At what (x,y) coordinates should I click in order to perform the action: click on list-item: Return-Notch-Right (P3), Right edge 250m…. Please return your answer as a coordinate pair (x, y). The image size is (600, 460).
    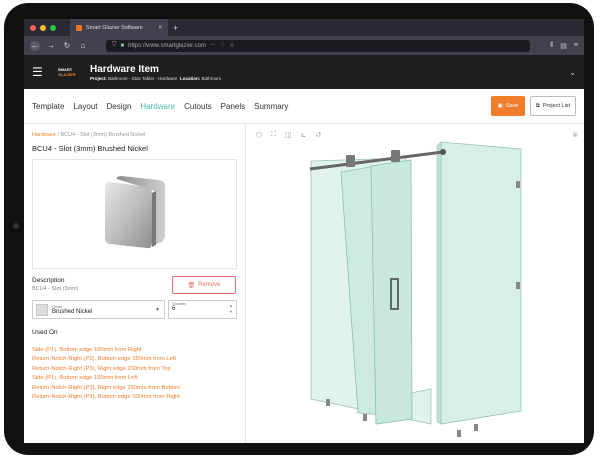
    Looking at the image, I should click on (134, 388).